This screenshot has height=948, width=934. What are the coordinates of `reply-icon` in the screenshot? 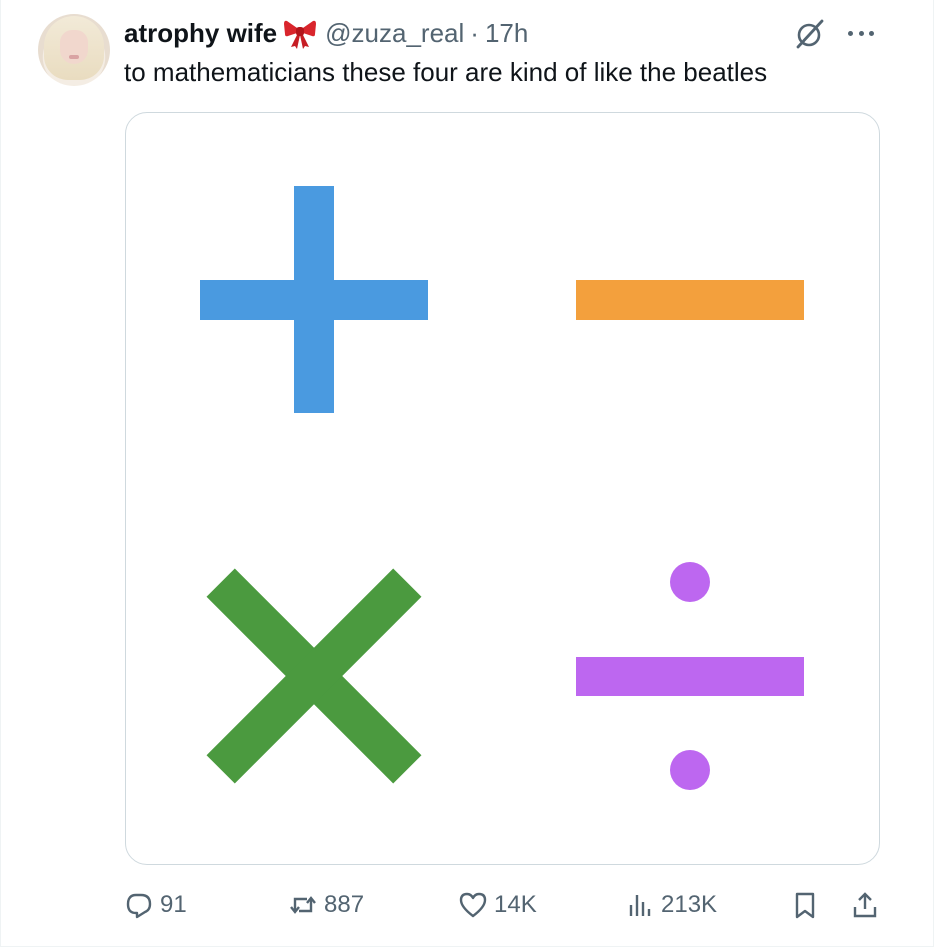 It's located at (139, 906).